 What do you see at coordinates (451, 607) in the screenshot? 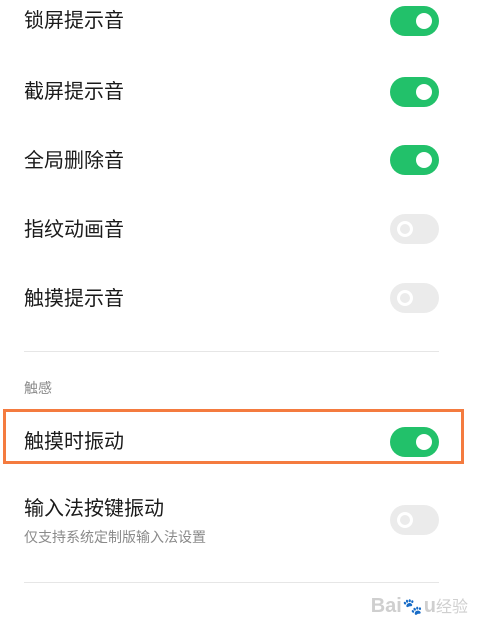
I see `watermark-suffix: 经验` at bounding box center [451, 607].